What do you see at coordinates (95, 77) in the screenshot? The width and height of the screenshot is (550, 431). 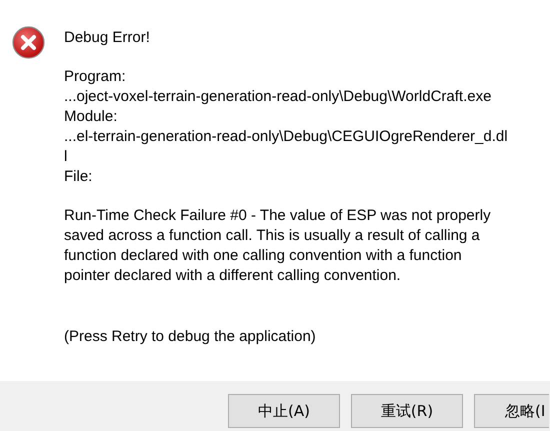 I see `program-label: Program:` at bounding box center [95, 77].